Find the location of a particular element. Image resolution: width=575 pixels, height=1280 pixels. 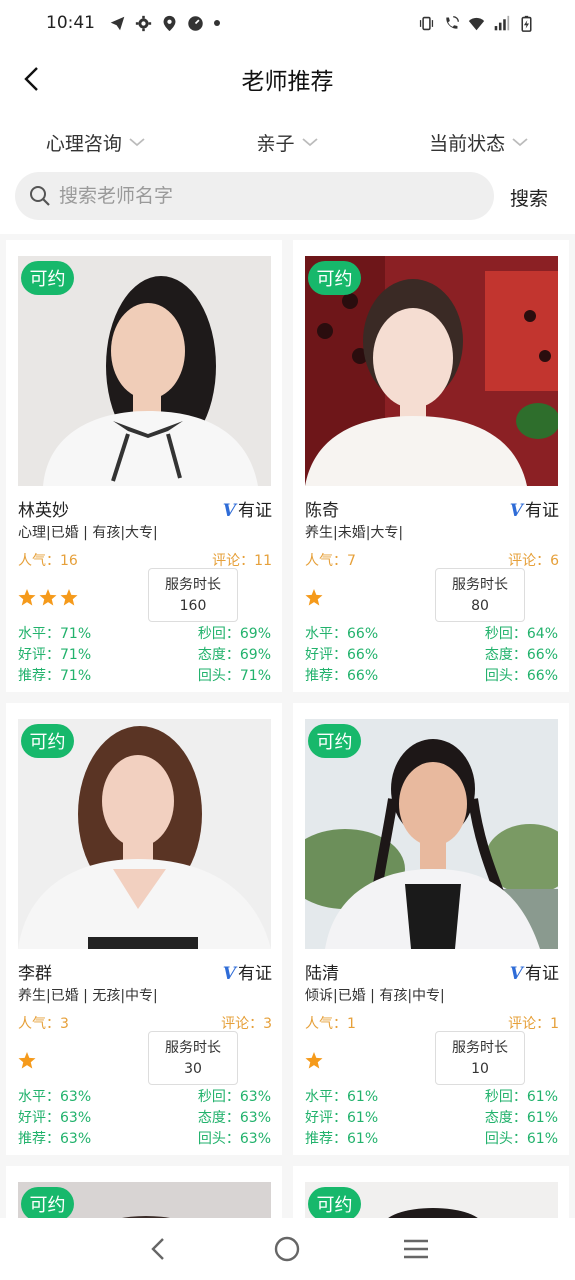

metric-attitude: 态度：69% is located at coordinates (234, 655).